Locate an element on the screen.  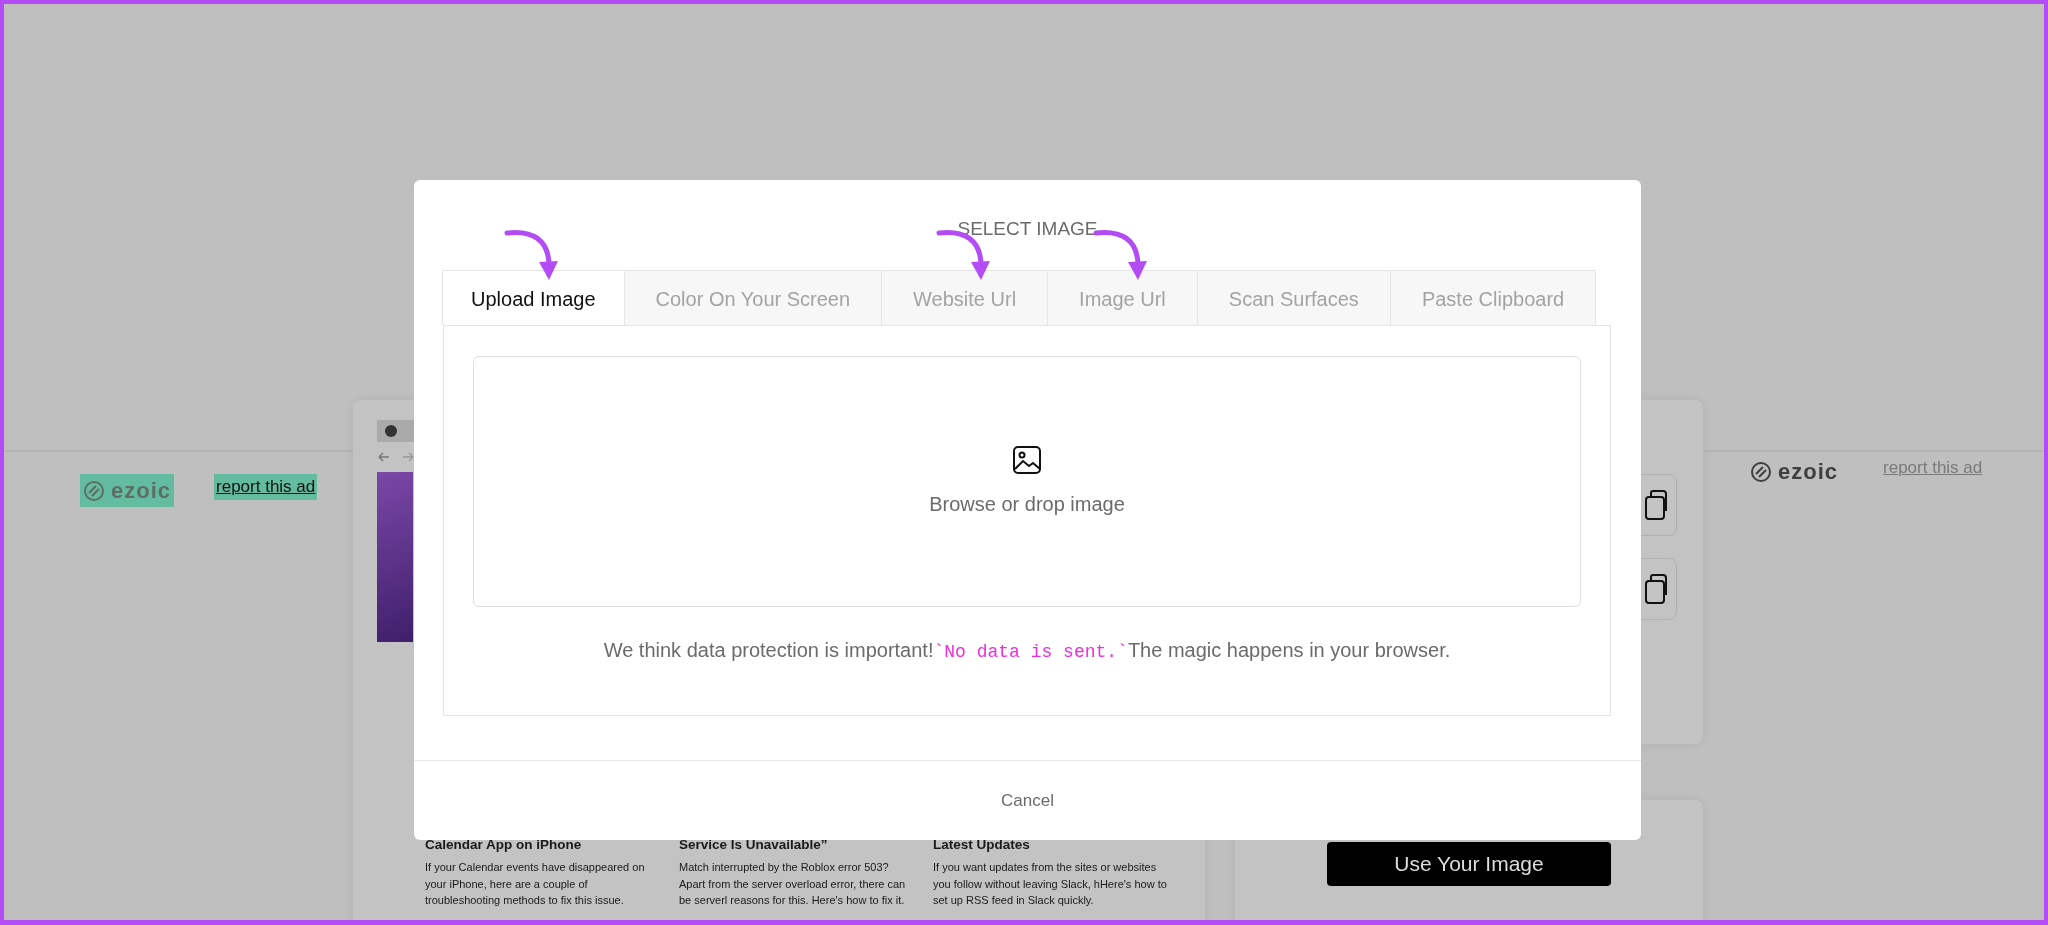
dropzone-text: Browse or drop image is located at coordinates (1027, 504).